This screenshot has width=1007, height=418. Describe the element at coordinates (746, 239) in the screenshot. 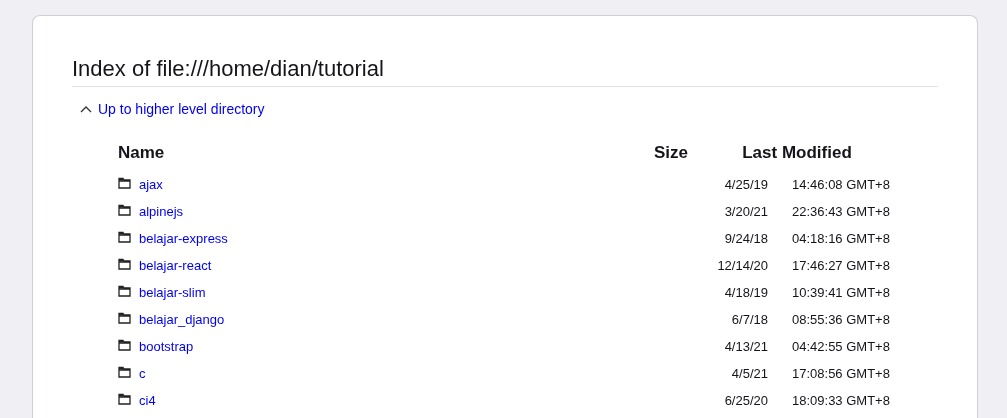

I see `modified-date: 9/24/18` at that location.